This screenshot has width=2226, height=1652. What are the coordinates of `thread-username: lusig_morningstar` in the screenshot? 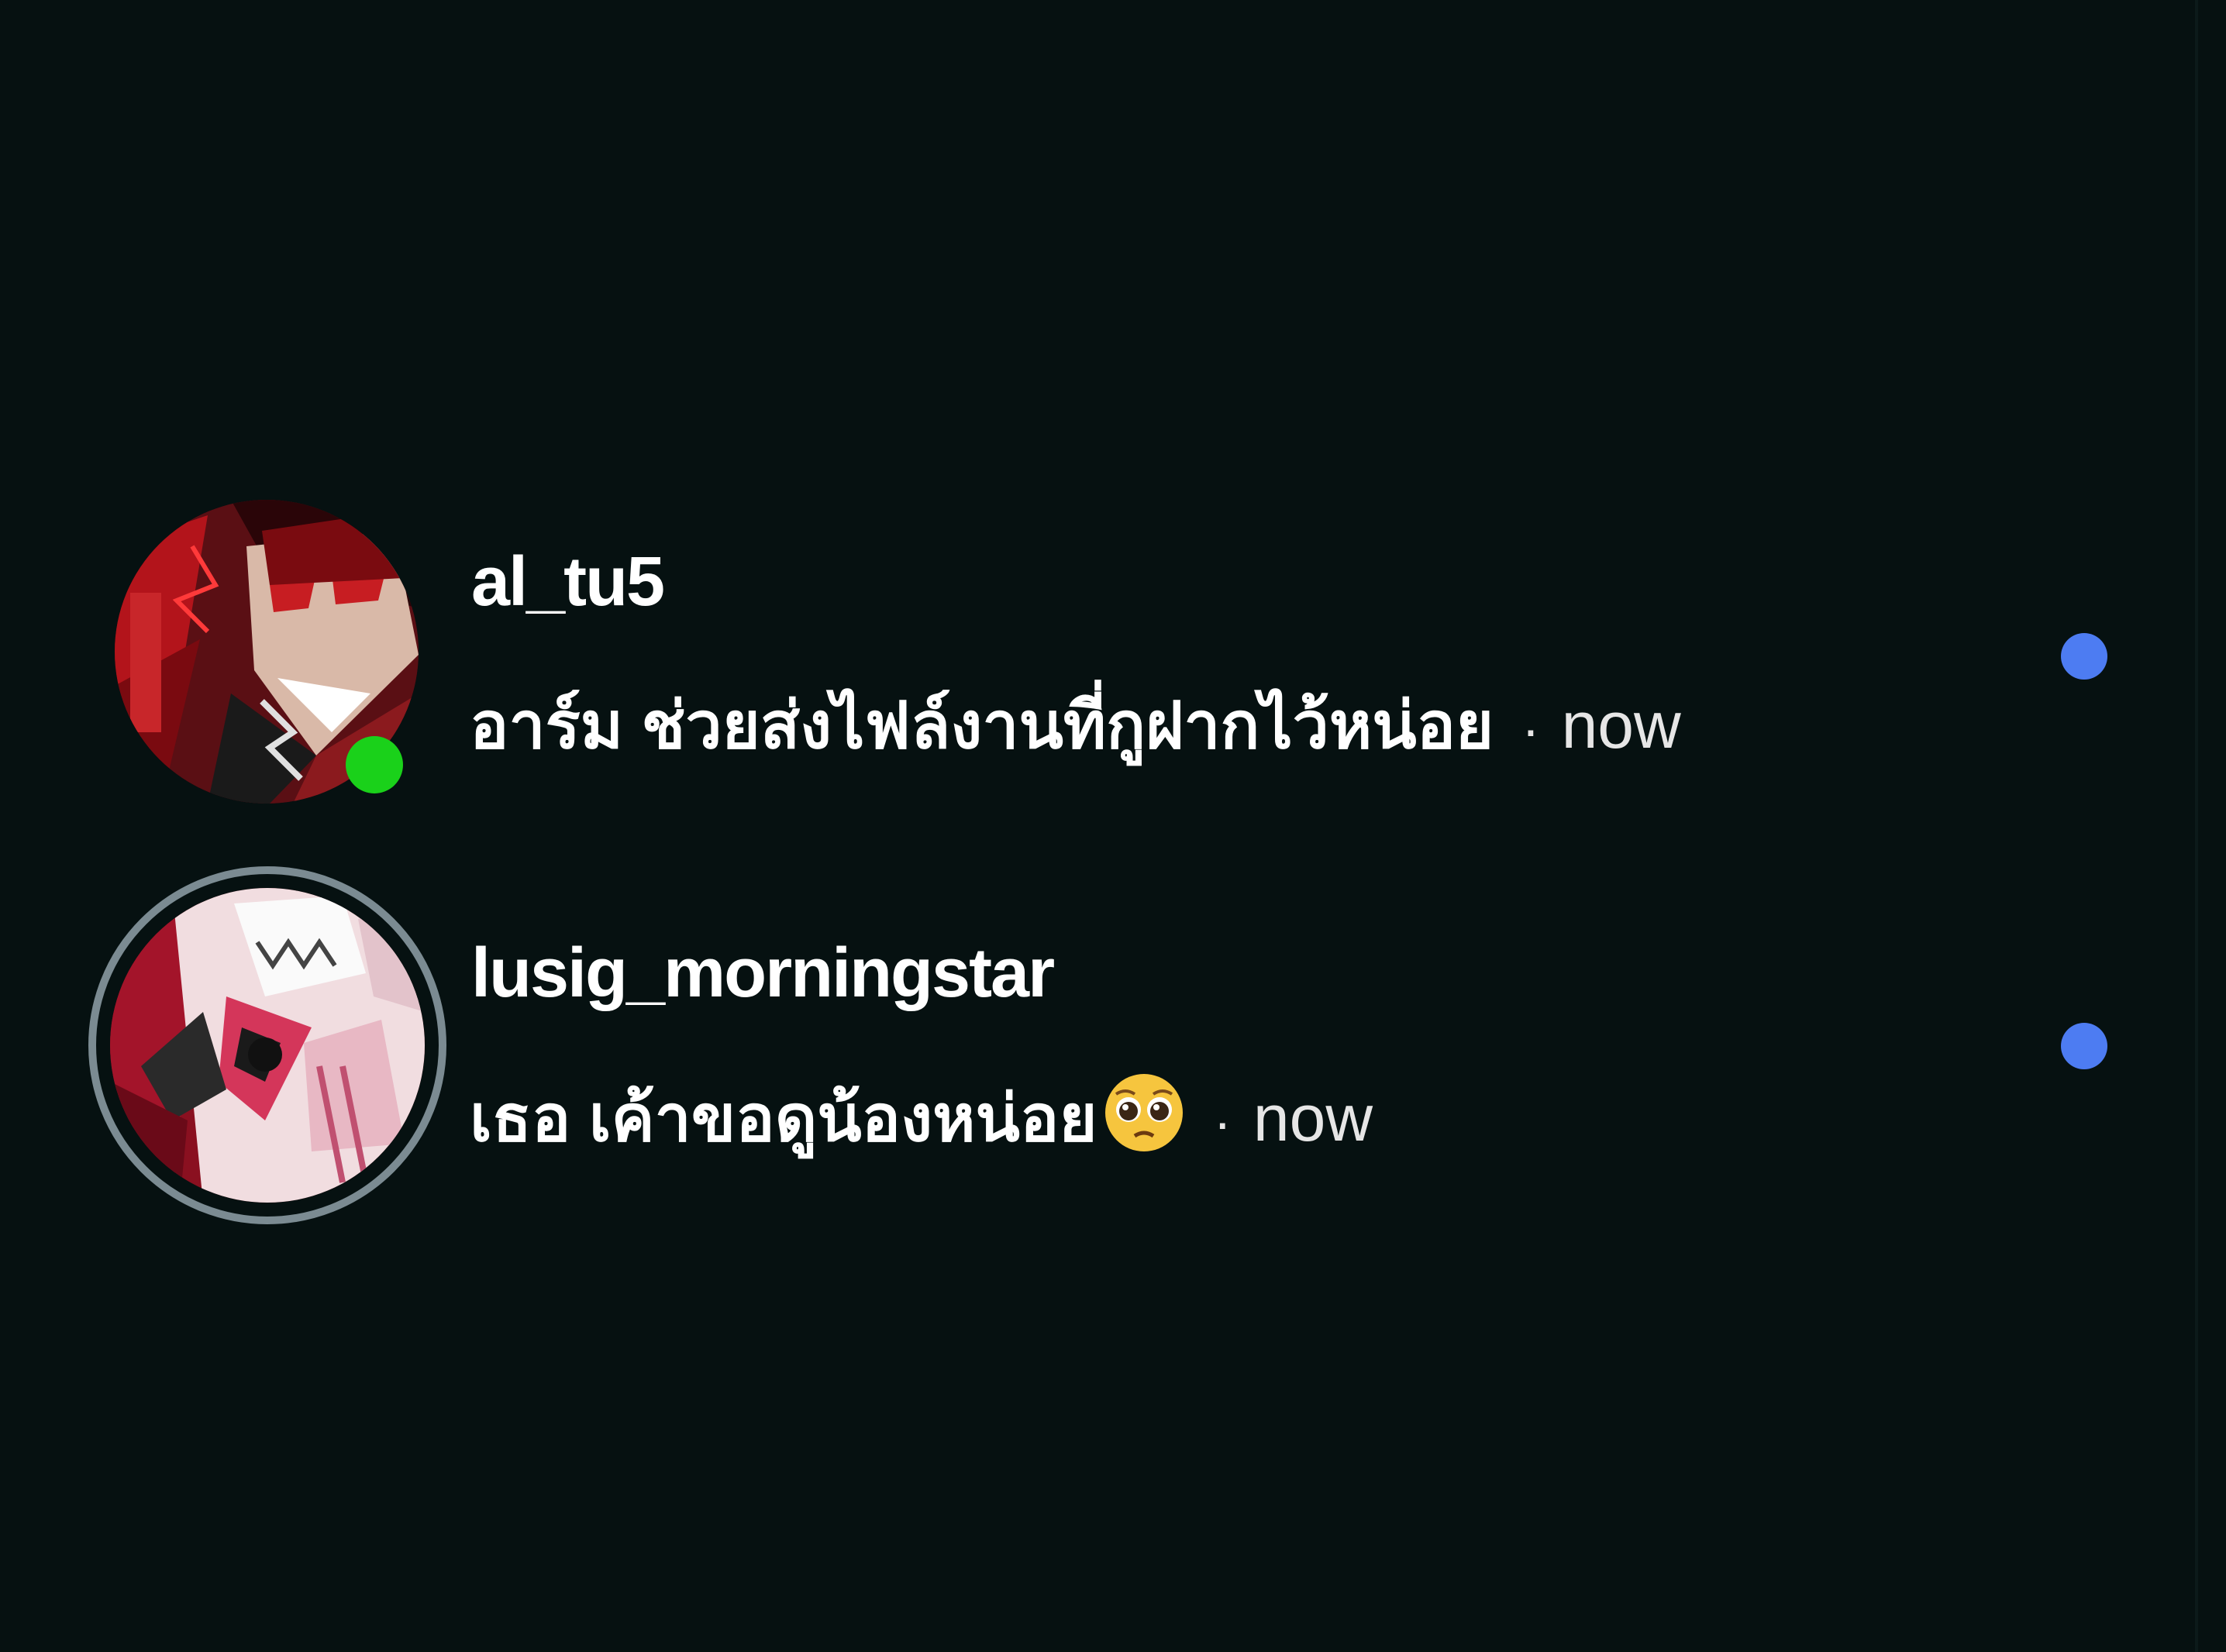 It's located at (763, 973).